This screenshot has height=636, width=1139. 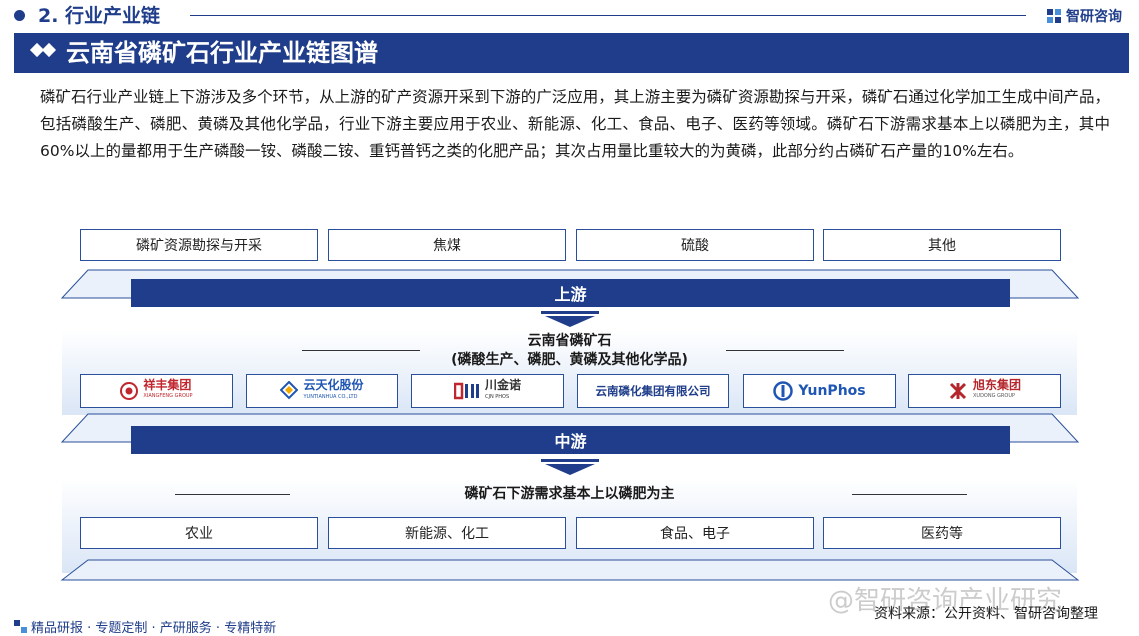 What do you see at coordinates (569, 341) in the screenshot?
I see `midstream-title: 云南省磷矿石` at bounding box center [569, 341].